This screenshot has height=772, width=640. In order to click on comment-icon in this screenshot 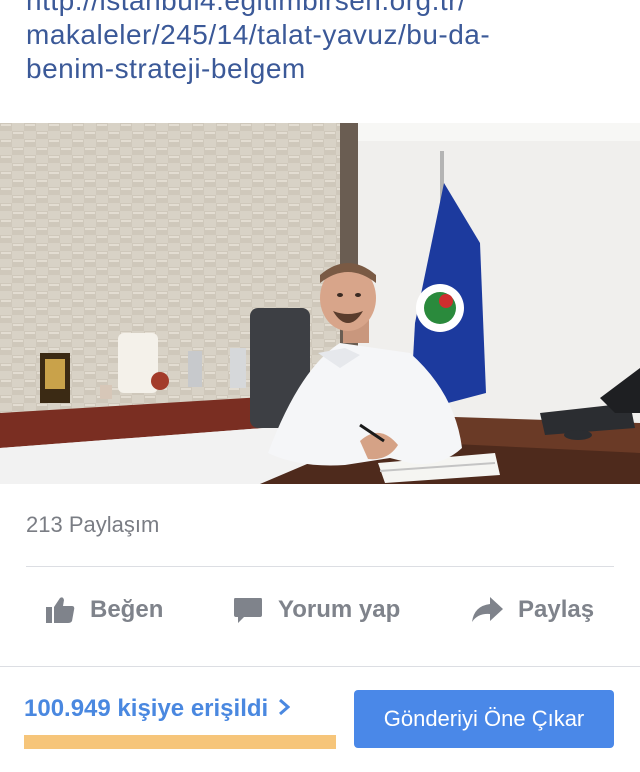, I will do `click(248, 610)`.